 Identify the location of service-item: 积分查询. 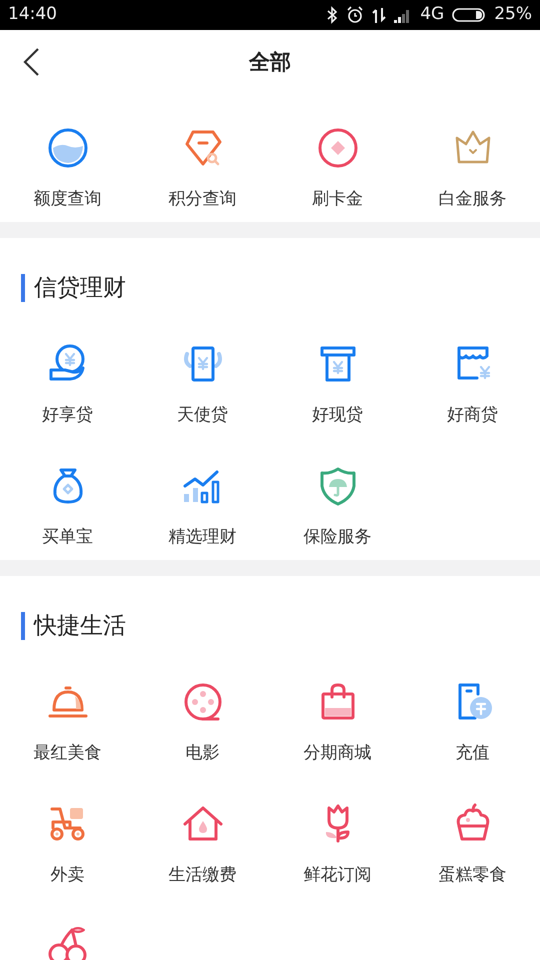
(202, 168).